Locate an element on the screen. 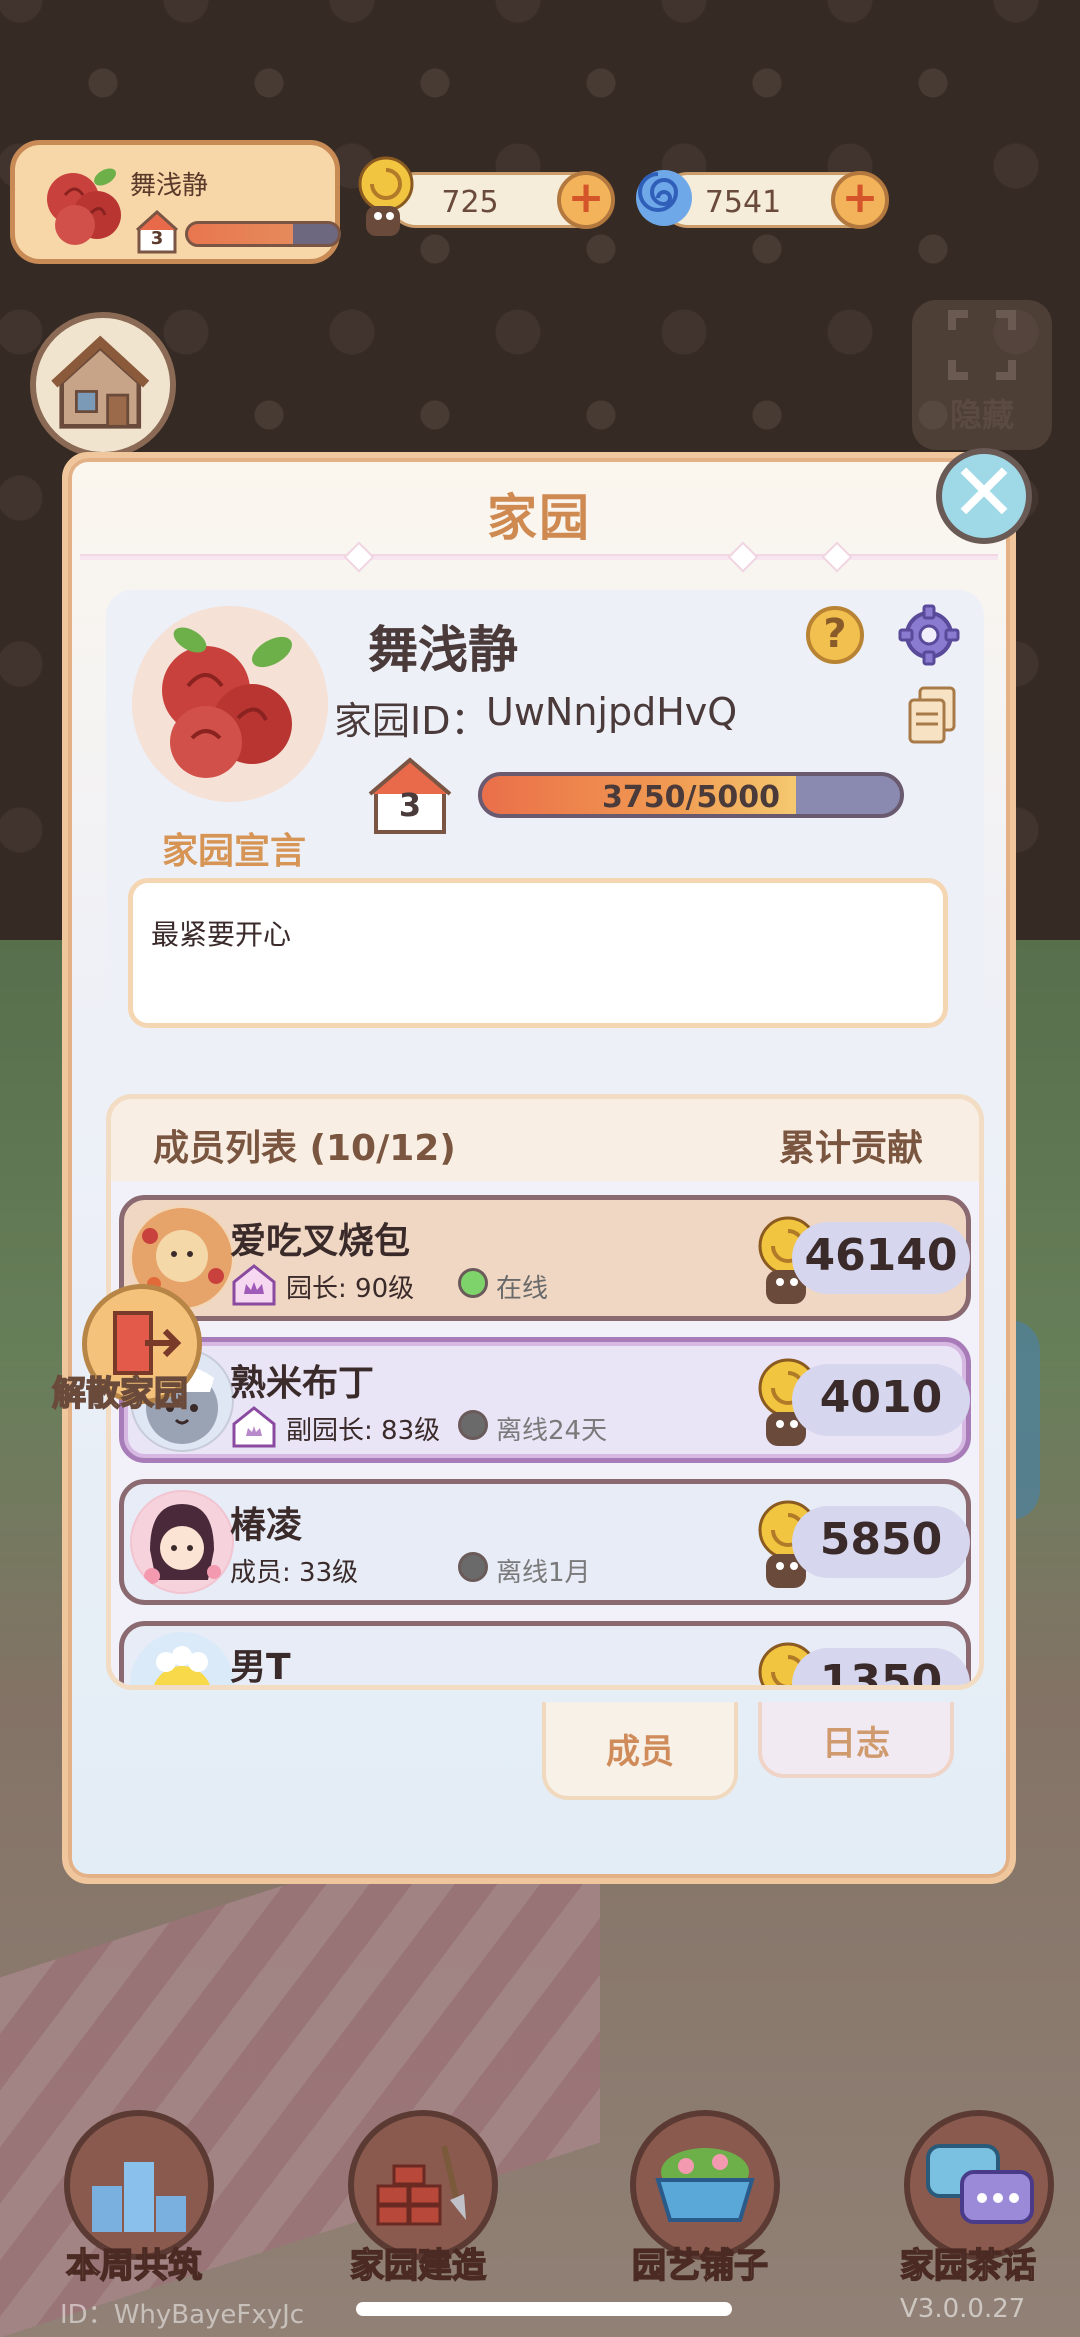  chat-bubbles-icon is located at coordinates (980, 2184).